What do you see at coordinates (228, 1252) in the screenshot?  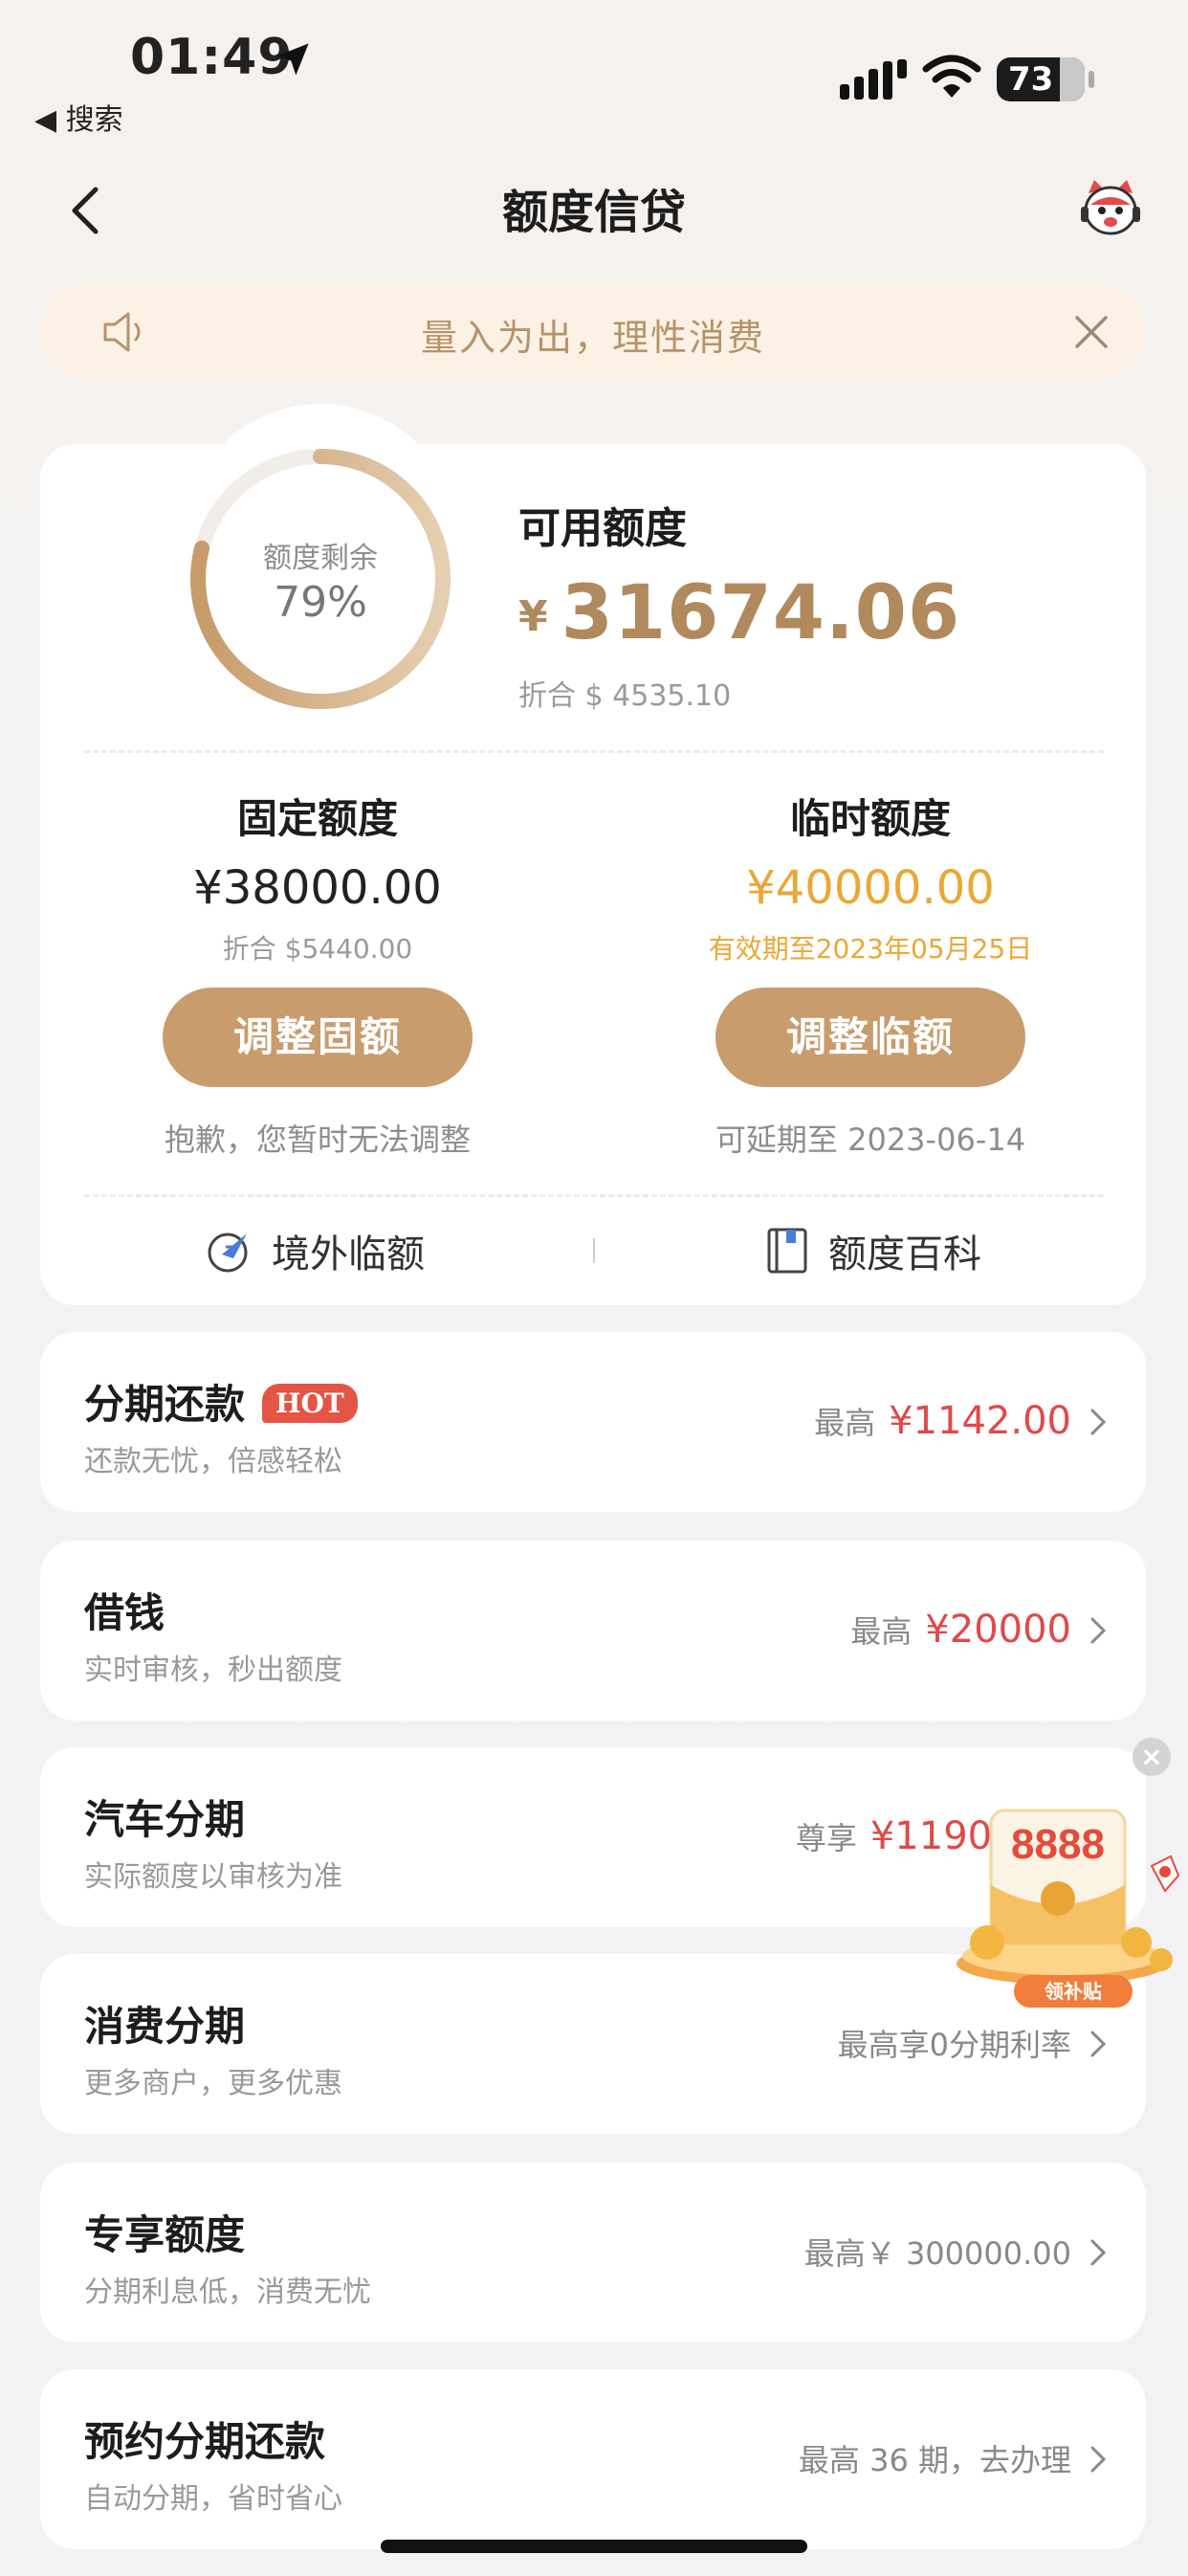 I see `plane-globe-icon` at bounding box center [228, 1252].